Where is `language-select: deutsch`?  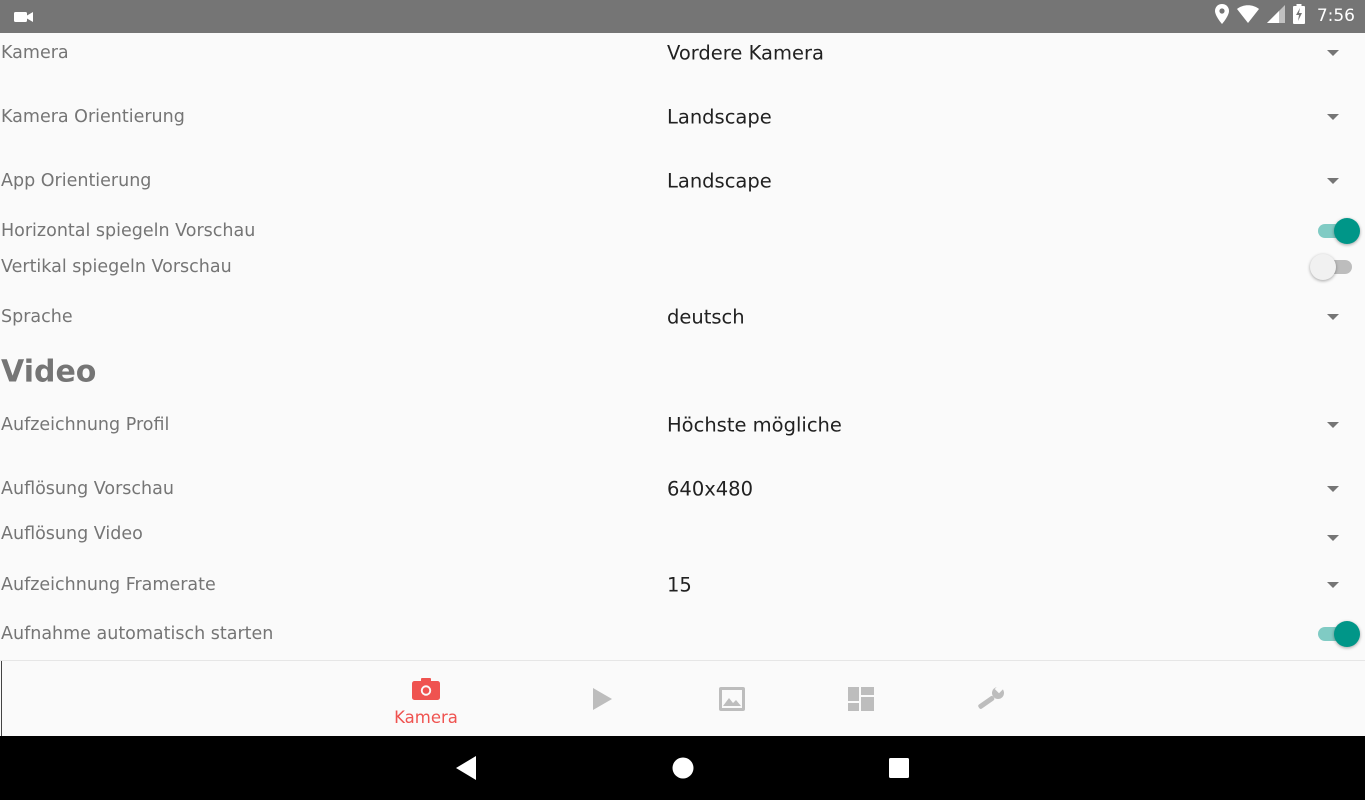
language-select: deutsch is located at coordinates (706, 317).